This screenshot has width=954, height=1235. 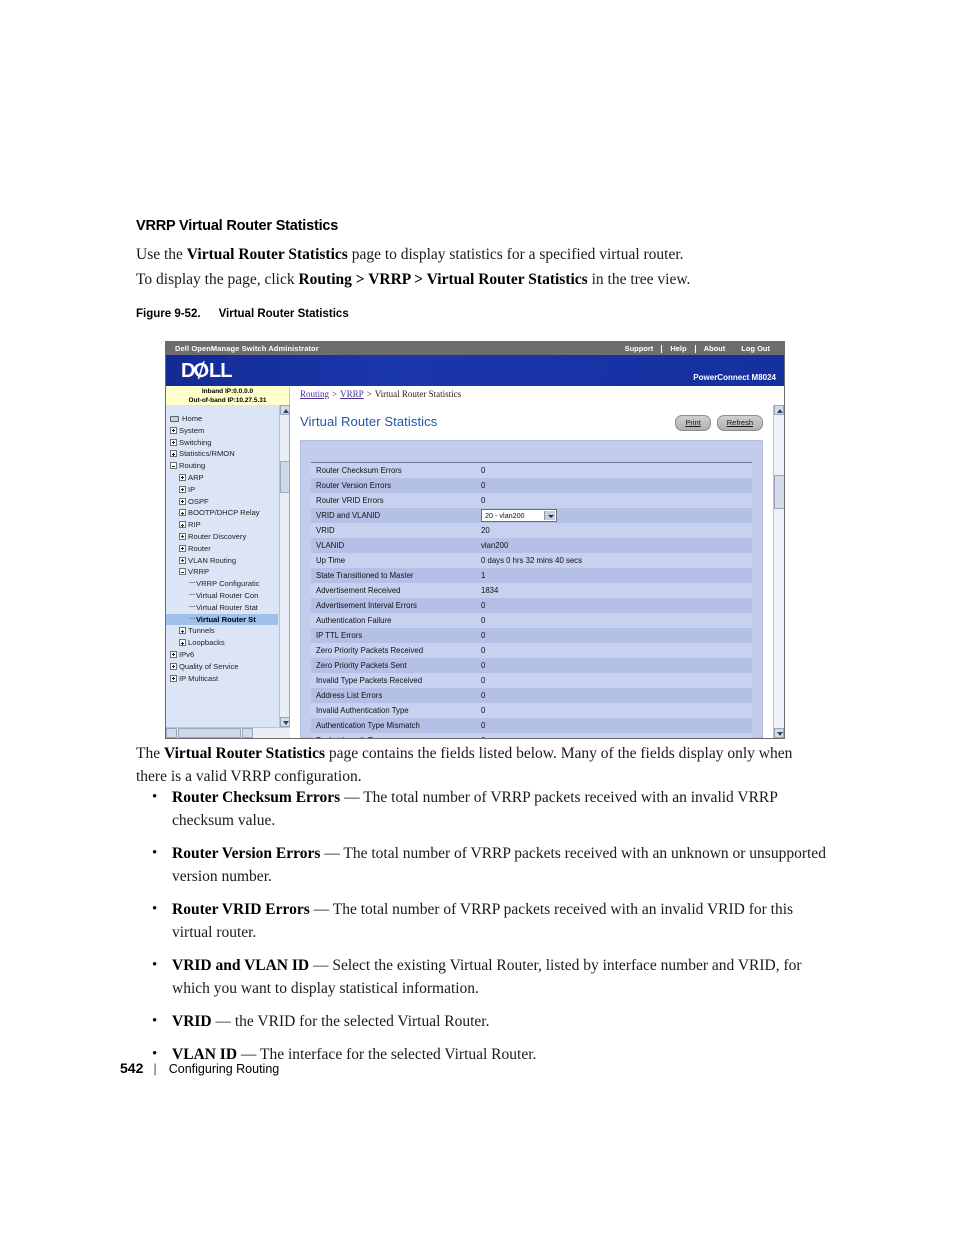 I want to click on stat-label: Advertisement Received, so click(x=393, y=590).